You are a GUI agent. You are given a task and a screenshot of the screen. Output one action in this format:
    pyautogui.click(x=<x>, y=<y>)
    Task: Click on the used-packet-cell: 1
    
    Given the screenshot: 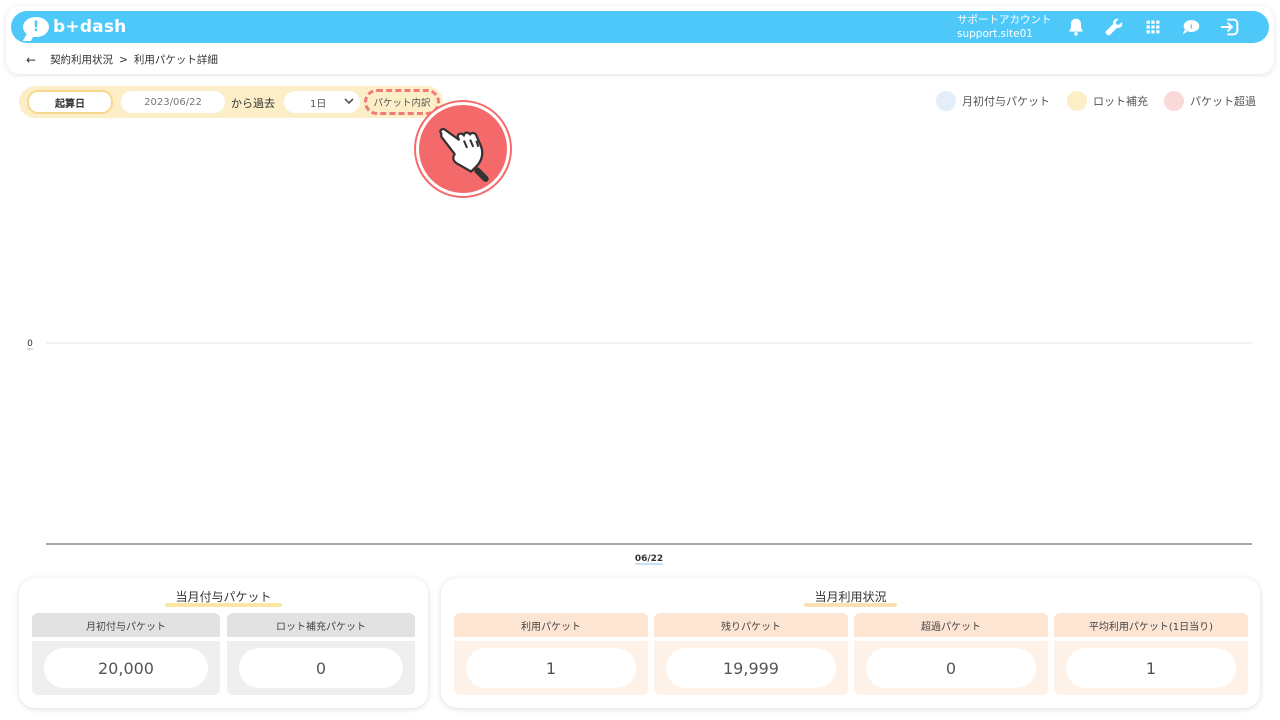 What is the action you would take?
    pyautogui.click(x=551, y=668)
    